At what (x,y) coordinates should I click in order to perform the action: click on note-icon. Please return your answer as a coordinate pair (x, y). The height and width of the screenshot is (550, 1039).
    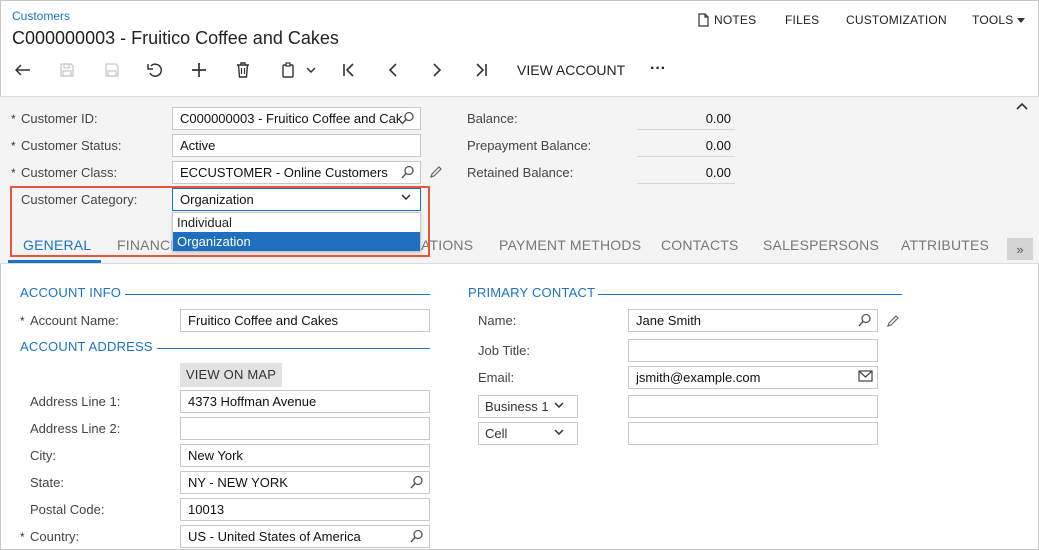
    Looking at the image, I should click on (703, 20).